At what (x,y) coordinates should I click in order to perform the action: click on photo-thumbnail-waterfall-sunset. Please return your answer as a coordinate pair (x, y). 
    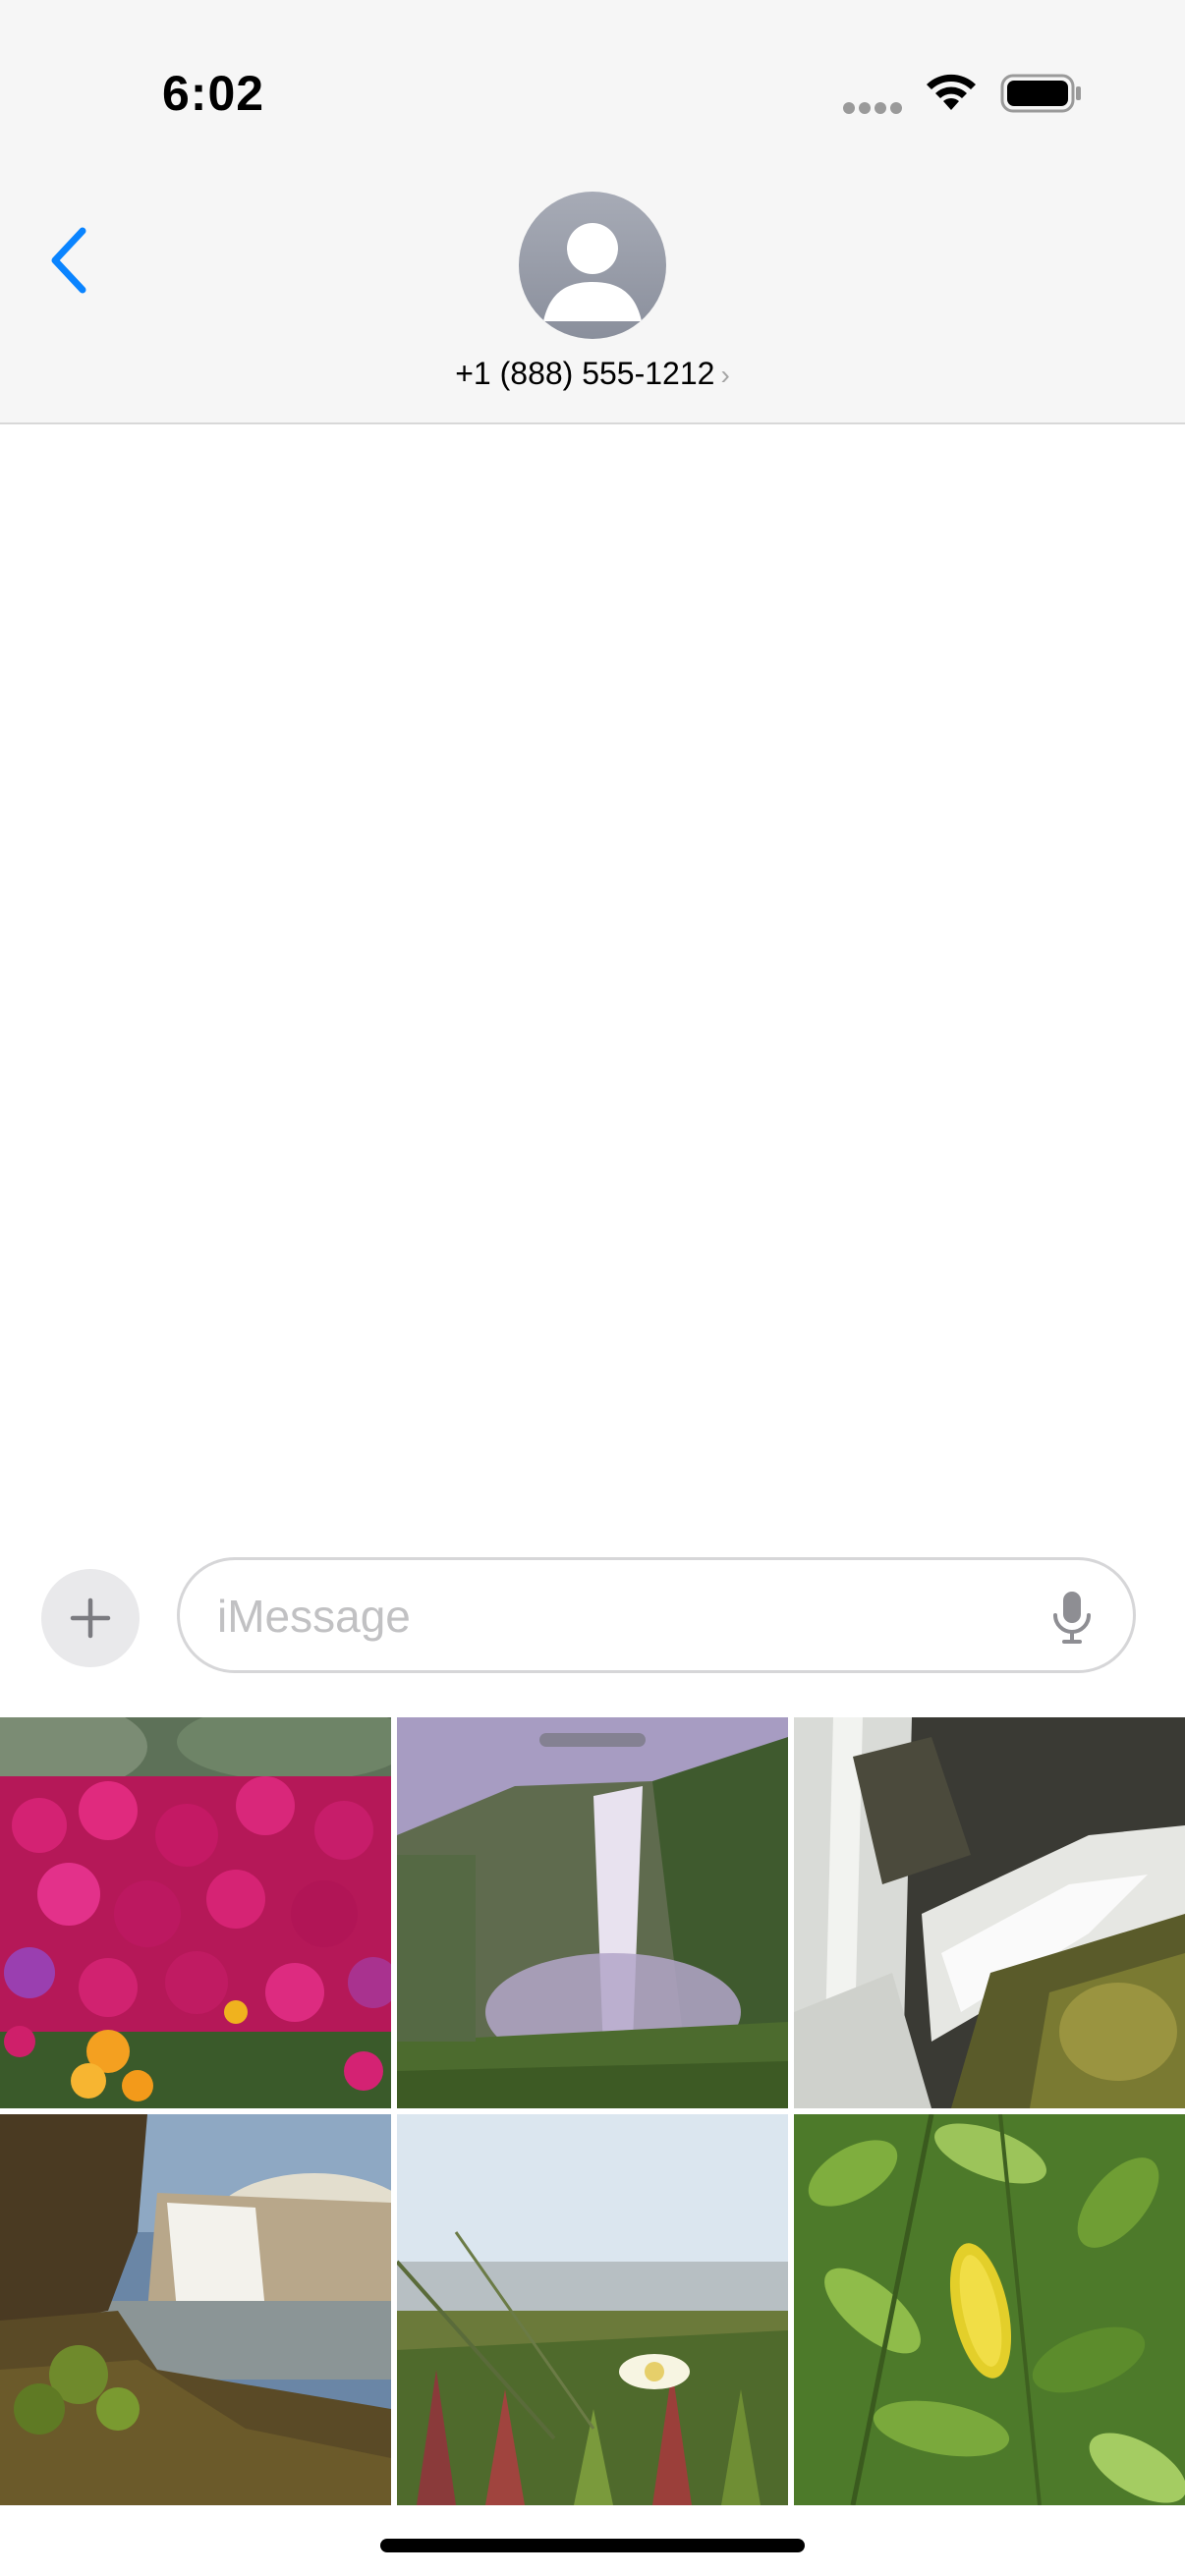
    Looking at the image, I should click on (196, 2309).